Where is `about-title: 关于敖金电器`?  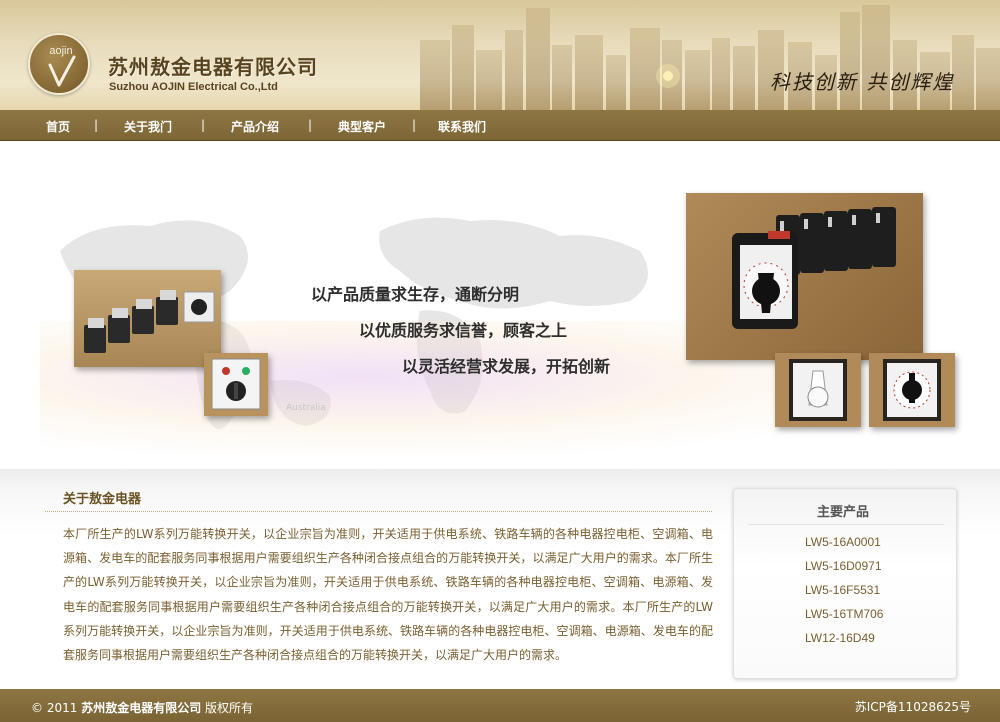 about-title: 关于敖金电器 is located at coordinates (102, 499).